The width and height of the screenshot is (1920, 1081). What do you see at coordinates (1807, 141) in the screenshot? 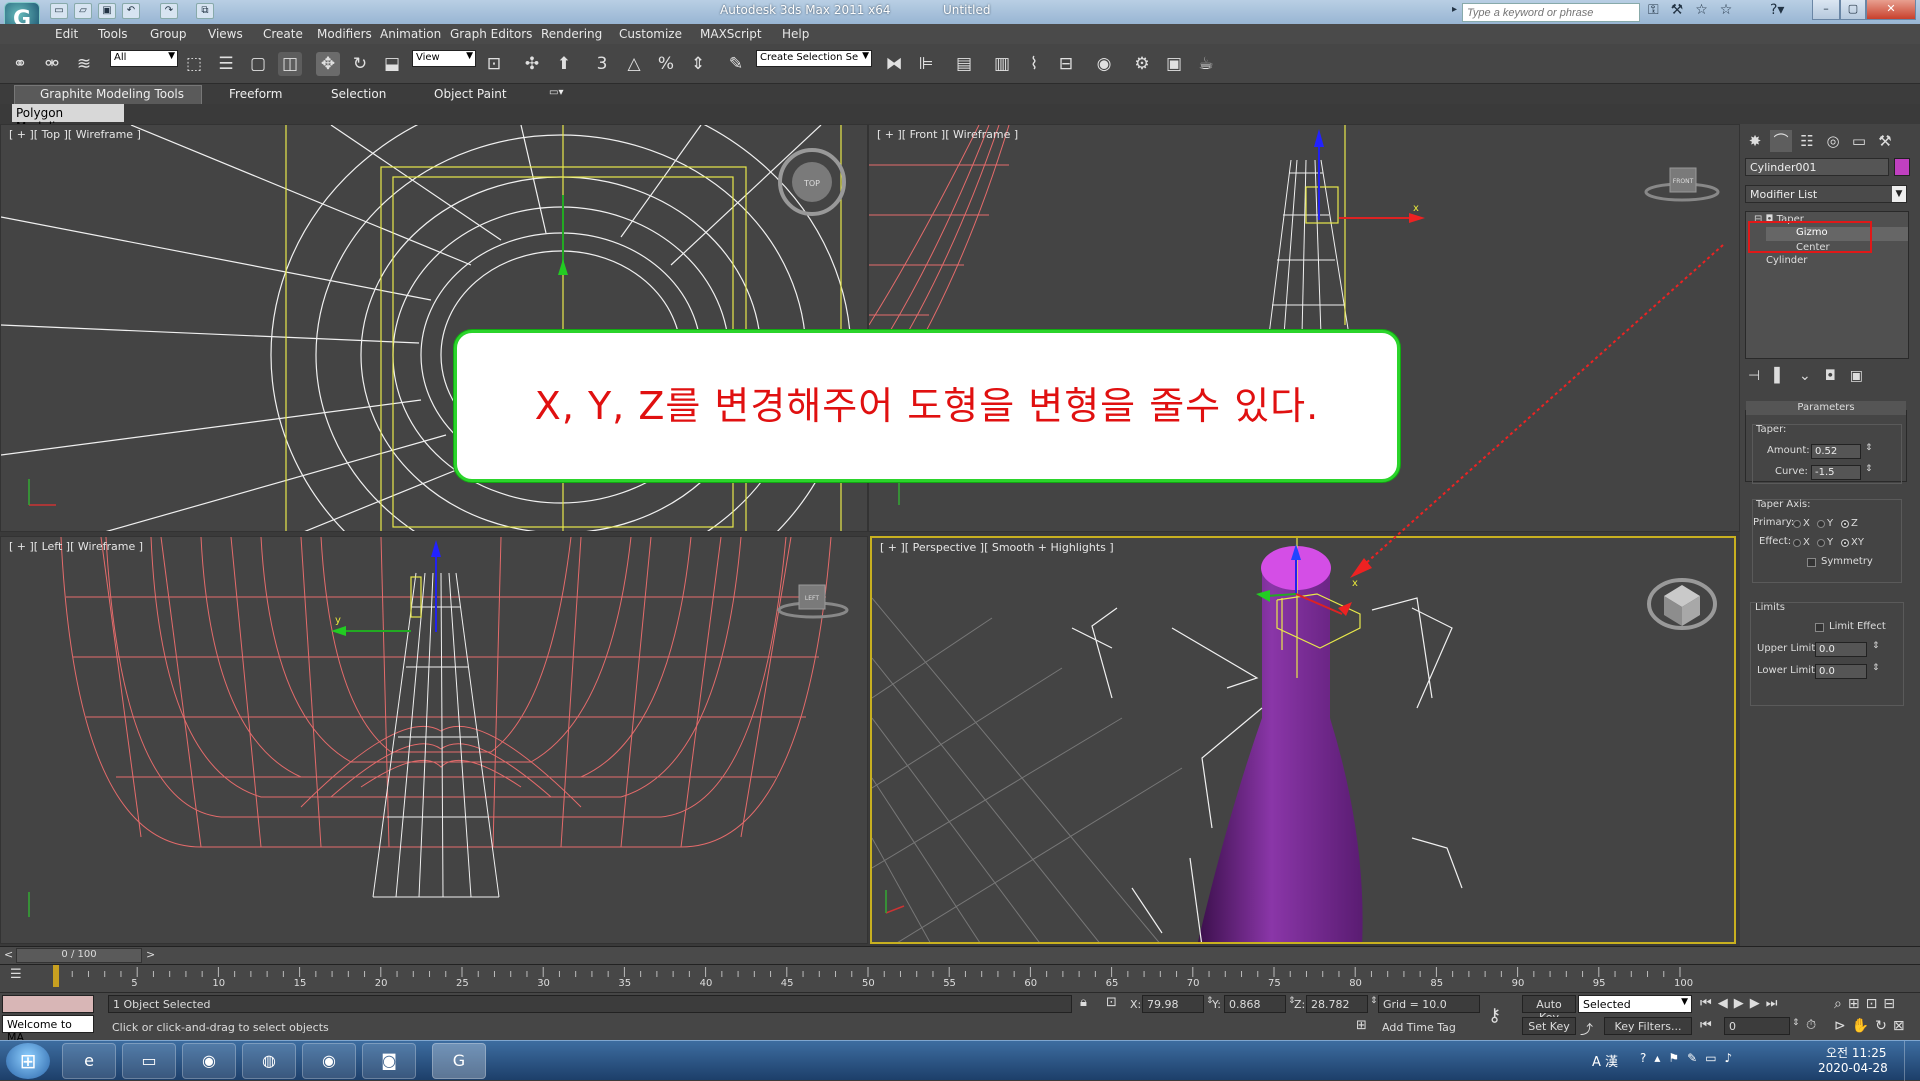
I see `hierarchy-panel-icon: ☷` at bounding box center [1807, 141].